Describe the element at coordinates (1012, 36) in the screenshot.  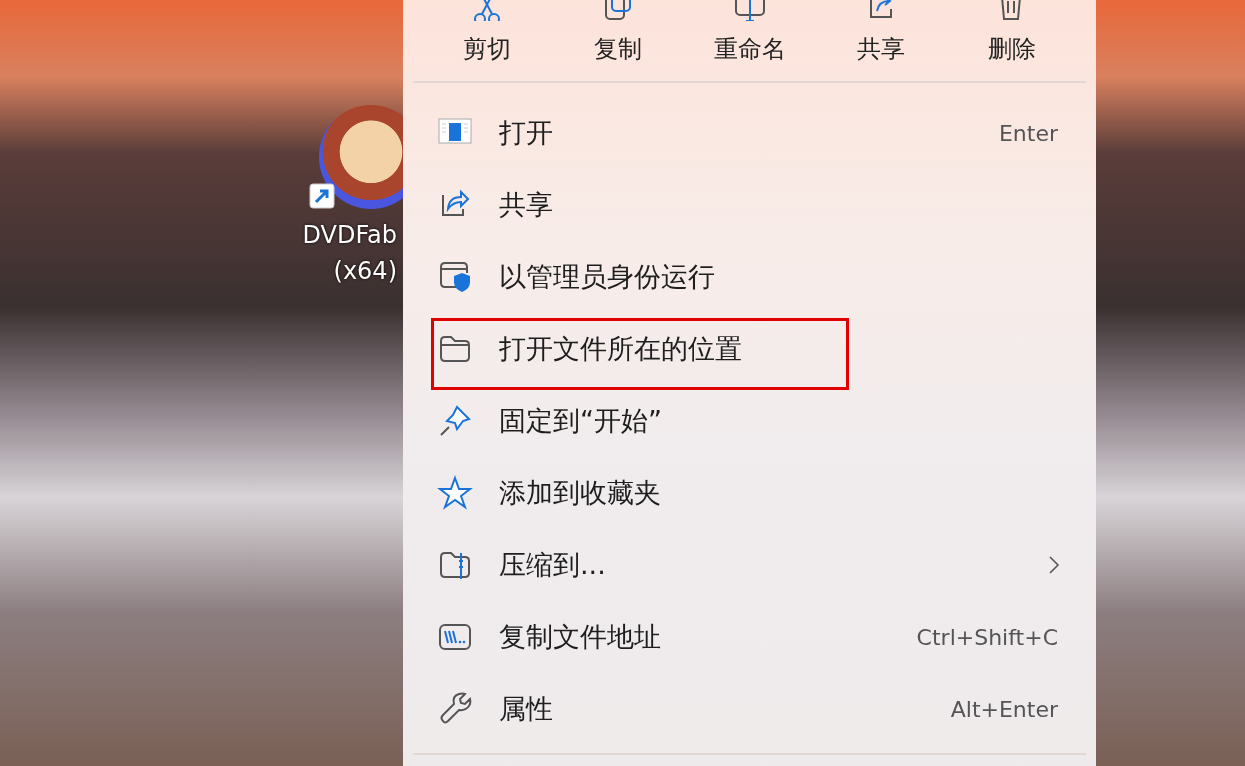
I see `toolbar-button: 删除` at that location.